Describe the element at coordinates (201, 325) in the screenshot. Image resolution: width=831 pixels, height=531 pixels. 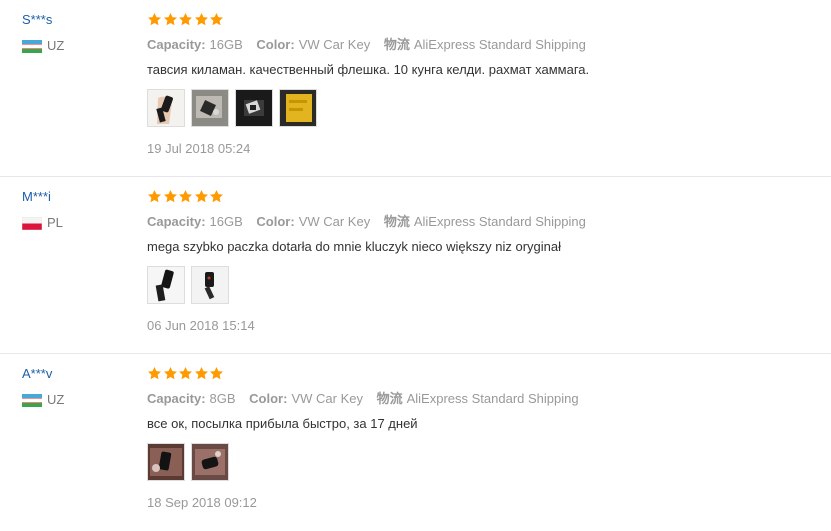
I see `review-date: 06 Jun 2018 15:14` at that location.